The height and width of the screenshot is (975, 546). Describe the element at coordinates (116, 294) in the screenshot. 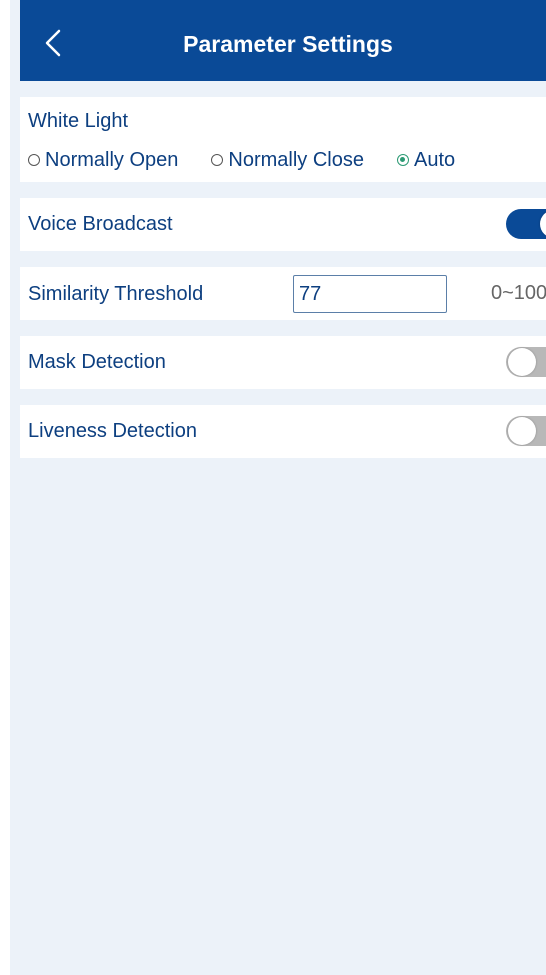

I see `similarity-threshold-label: Similarity Threshold` at that location.